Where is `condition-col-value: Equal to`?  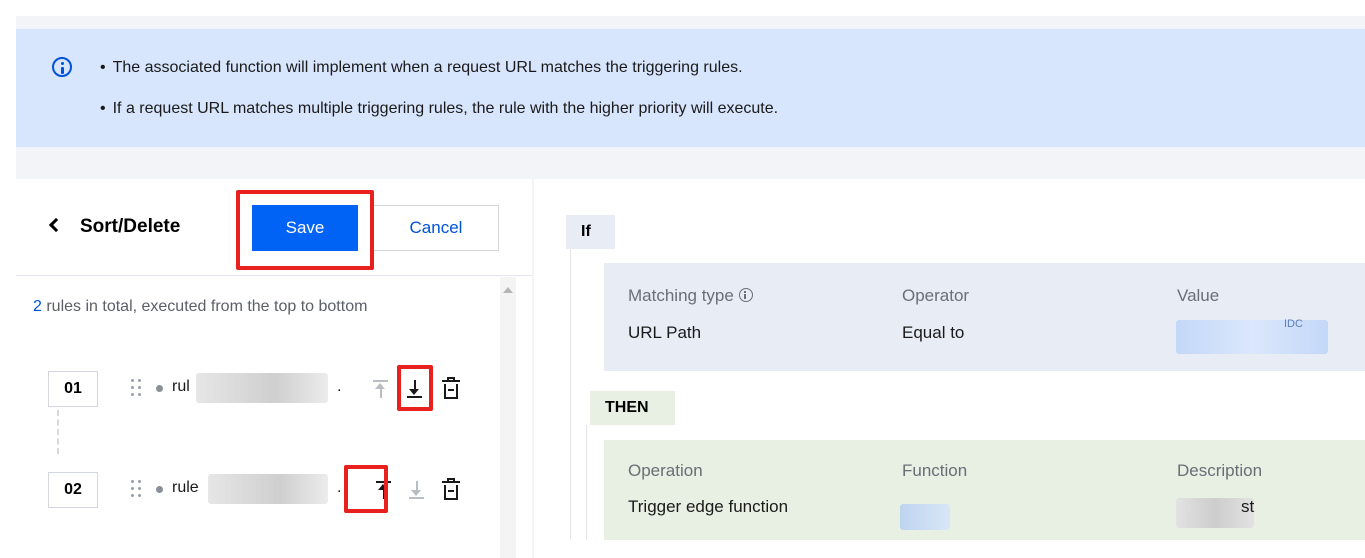
condition-col-value: Equal to is located at coordinates (933, 332).